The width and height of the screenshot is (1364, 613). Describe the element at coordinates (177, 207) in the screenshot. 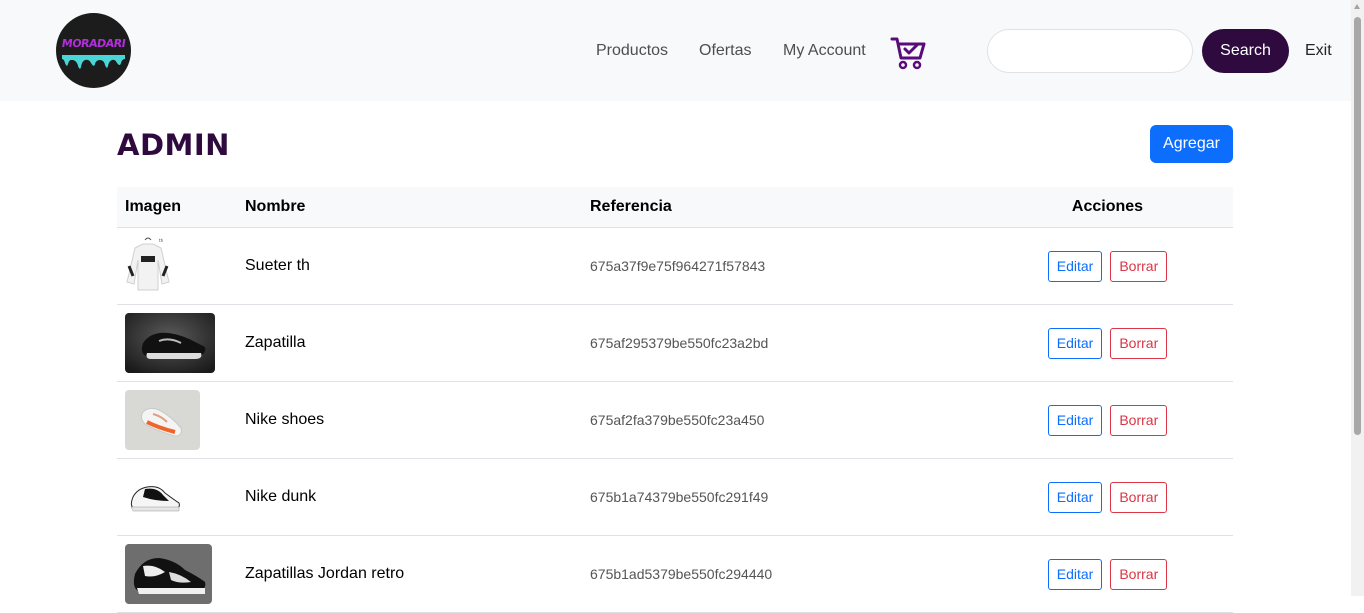

I see `header-imagen: Imagen` at that location.